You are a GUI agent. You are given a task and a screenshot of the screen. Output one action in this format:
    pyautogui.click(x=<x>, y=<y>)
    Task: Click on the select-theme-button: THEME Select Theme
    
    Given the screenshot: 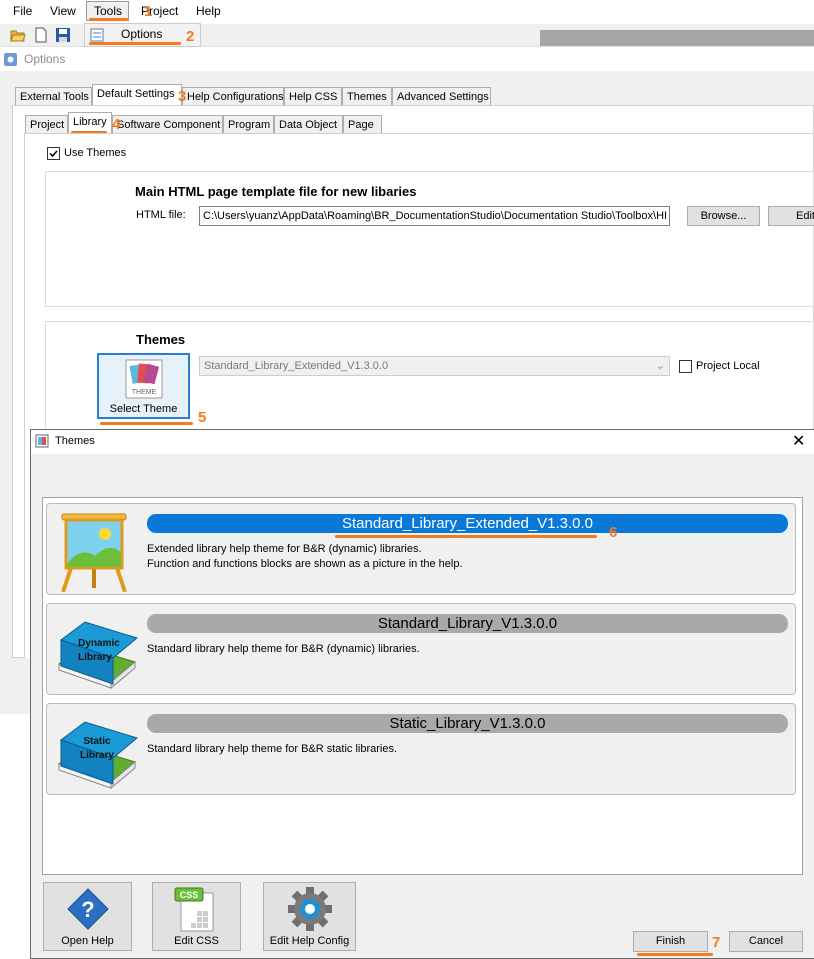 What is the action you would take?
    pyautogui.click(x=143, y=386)
    